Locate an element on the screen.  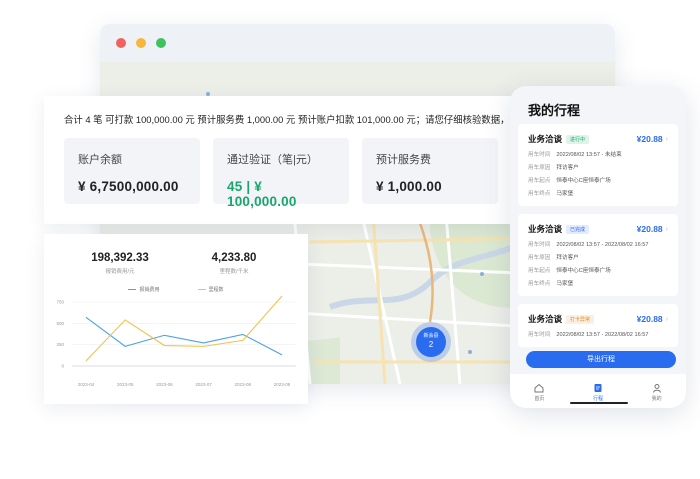
map-cluster-marker: 新会县 2 is located at coordinates (431, 342).